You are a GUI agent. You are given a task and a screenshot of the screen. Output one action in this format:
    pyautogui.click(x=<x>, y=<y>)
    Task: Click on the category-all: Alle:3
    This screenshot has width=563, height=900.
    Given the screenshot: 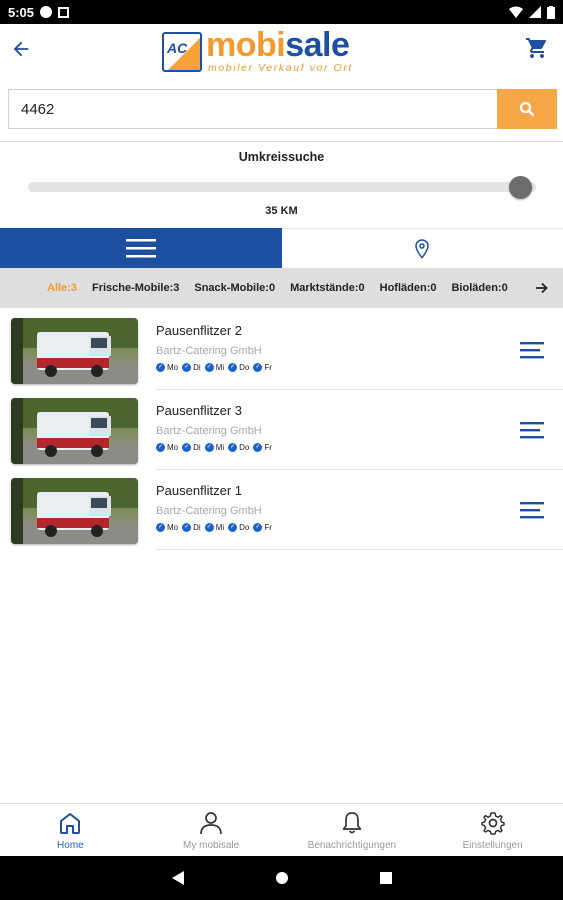 What is the action you would take?
    pyautogui.click(x=62, y=288)
    